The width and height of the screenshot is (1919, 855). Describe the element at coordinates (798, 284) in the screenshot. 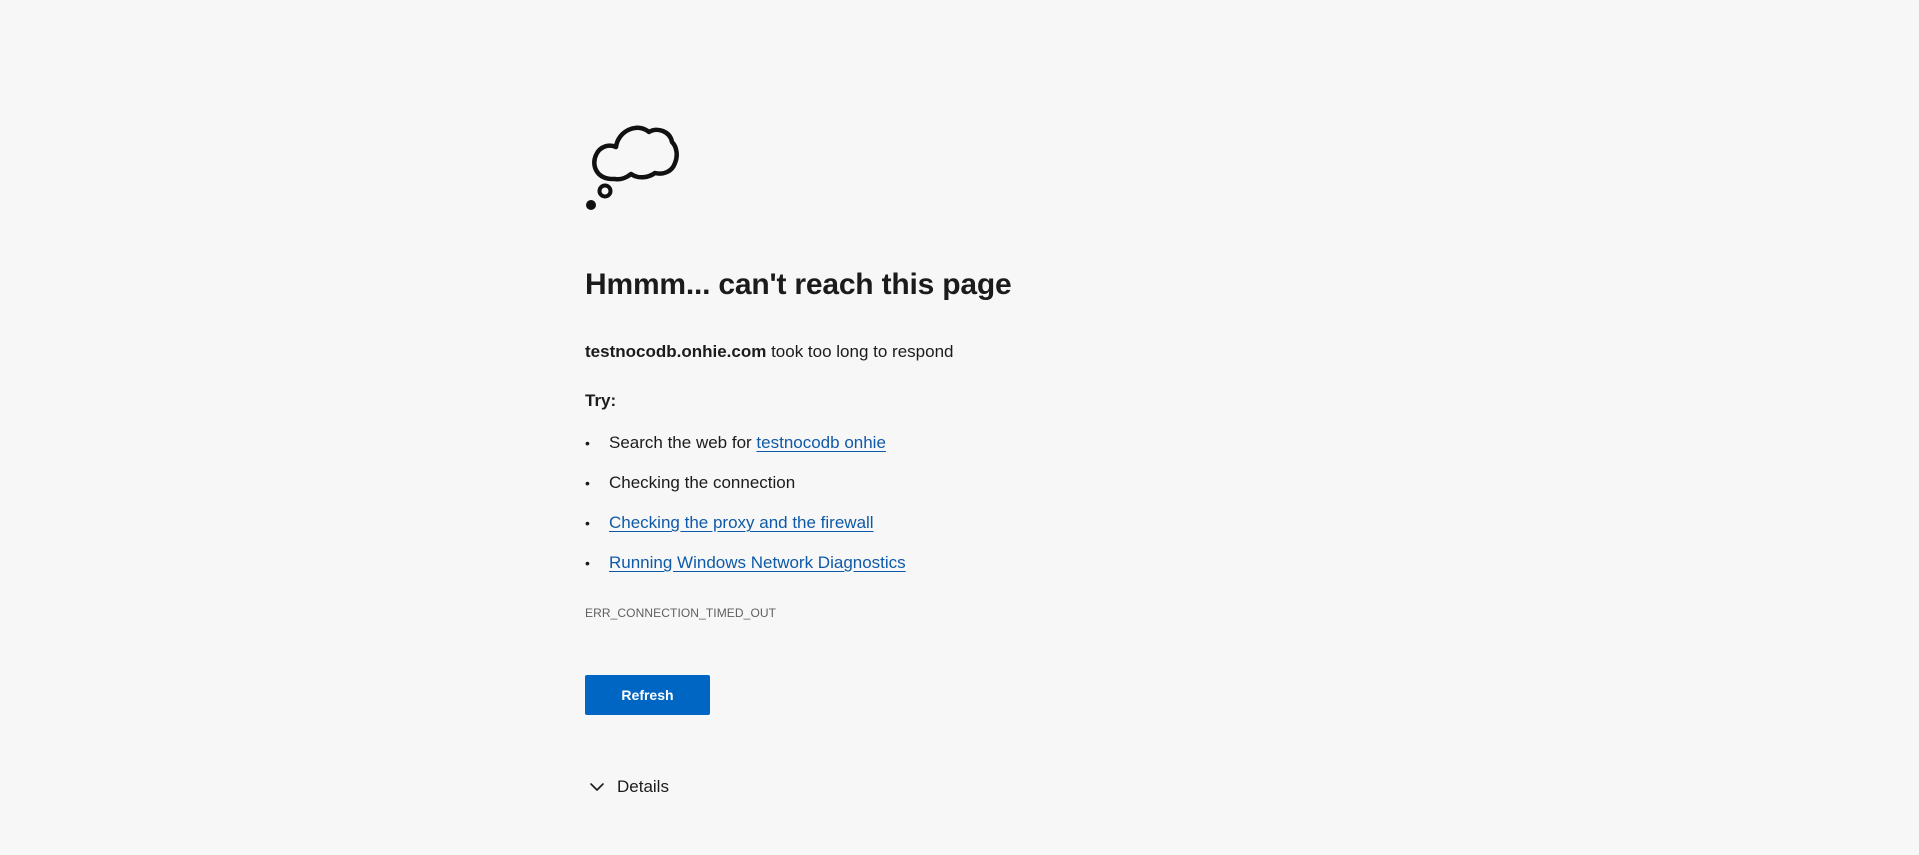

I see `page-title: Hmmm... can't reach this page` at that location.